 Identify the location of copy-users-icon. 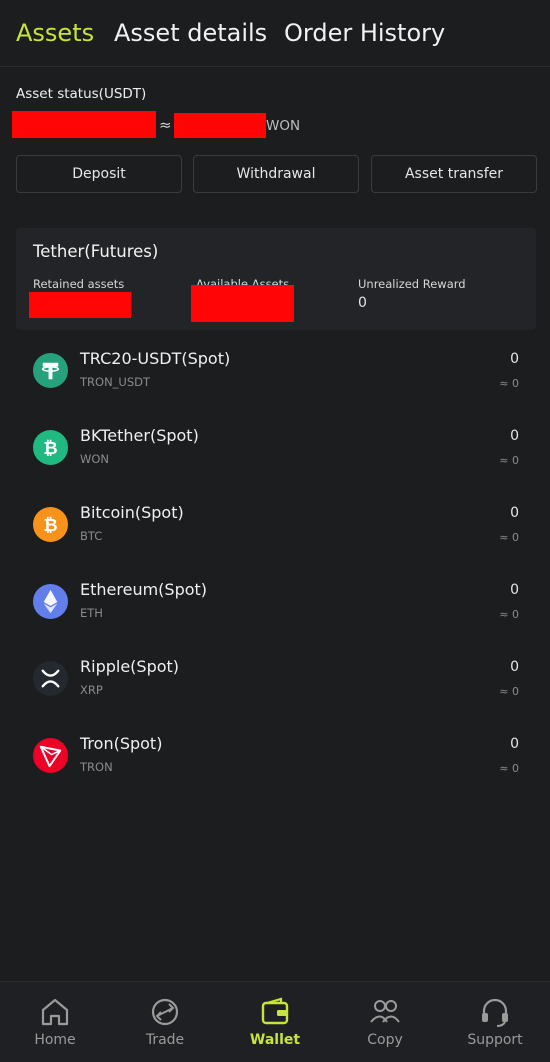
(385, 1011).